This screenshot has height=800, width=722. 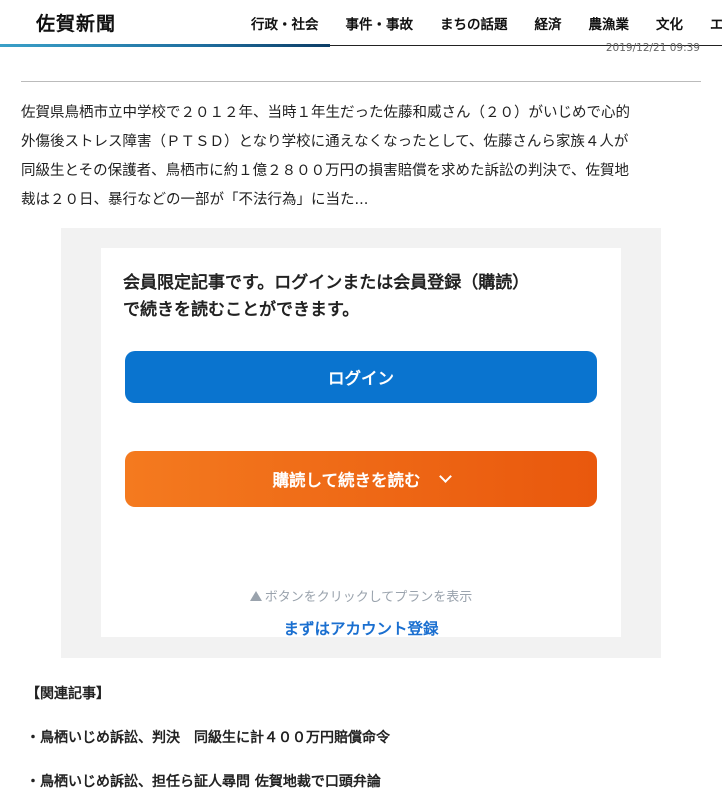 What do you see at coordinates (368, 597) in the screenshot?
I see `plan-hint-text: ボタンをクリックしてプランを表示` at bounding box center [368, 597].